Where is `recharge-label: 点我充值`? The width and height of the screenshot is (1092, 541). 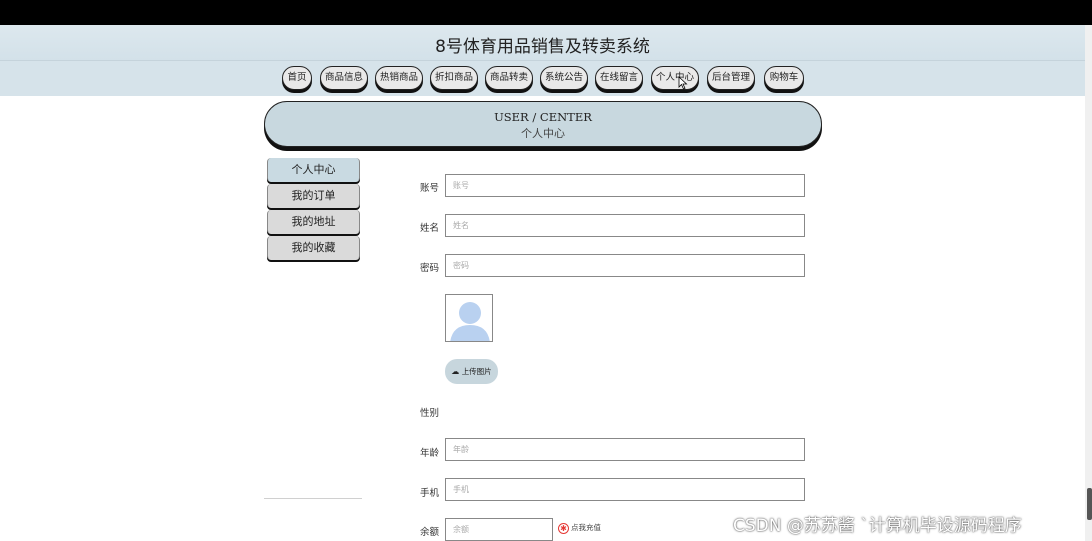 recharge-label: 点我充值 is located at coordinates (586, 527).